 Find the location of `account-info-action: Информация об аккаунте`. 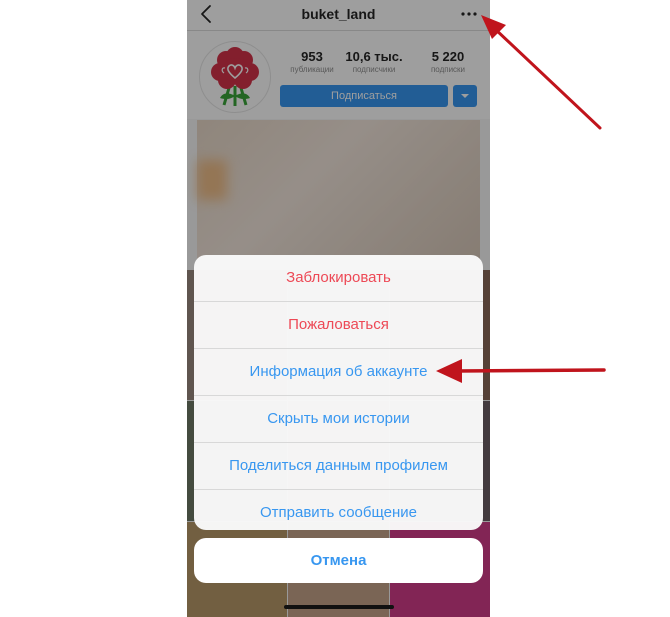

account-info-action: Информация об аккаунте is located at coordinates (338, 372).